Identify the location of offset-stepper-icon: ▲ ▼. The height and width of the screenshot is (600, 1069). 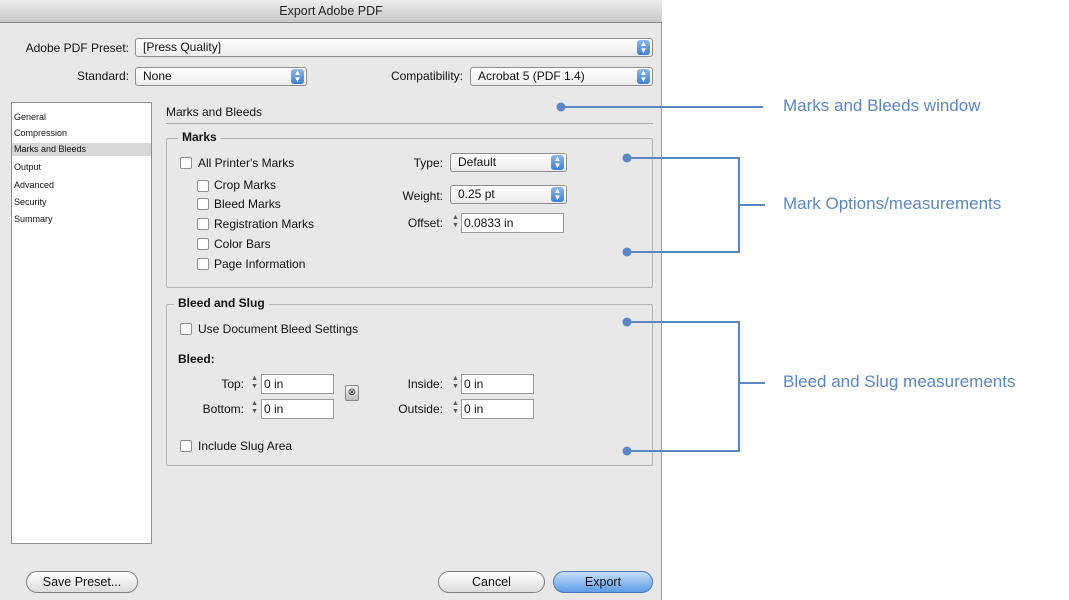
(455, 223).